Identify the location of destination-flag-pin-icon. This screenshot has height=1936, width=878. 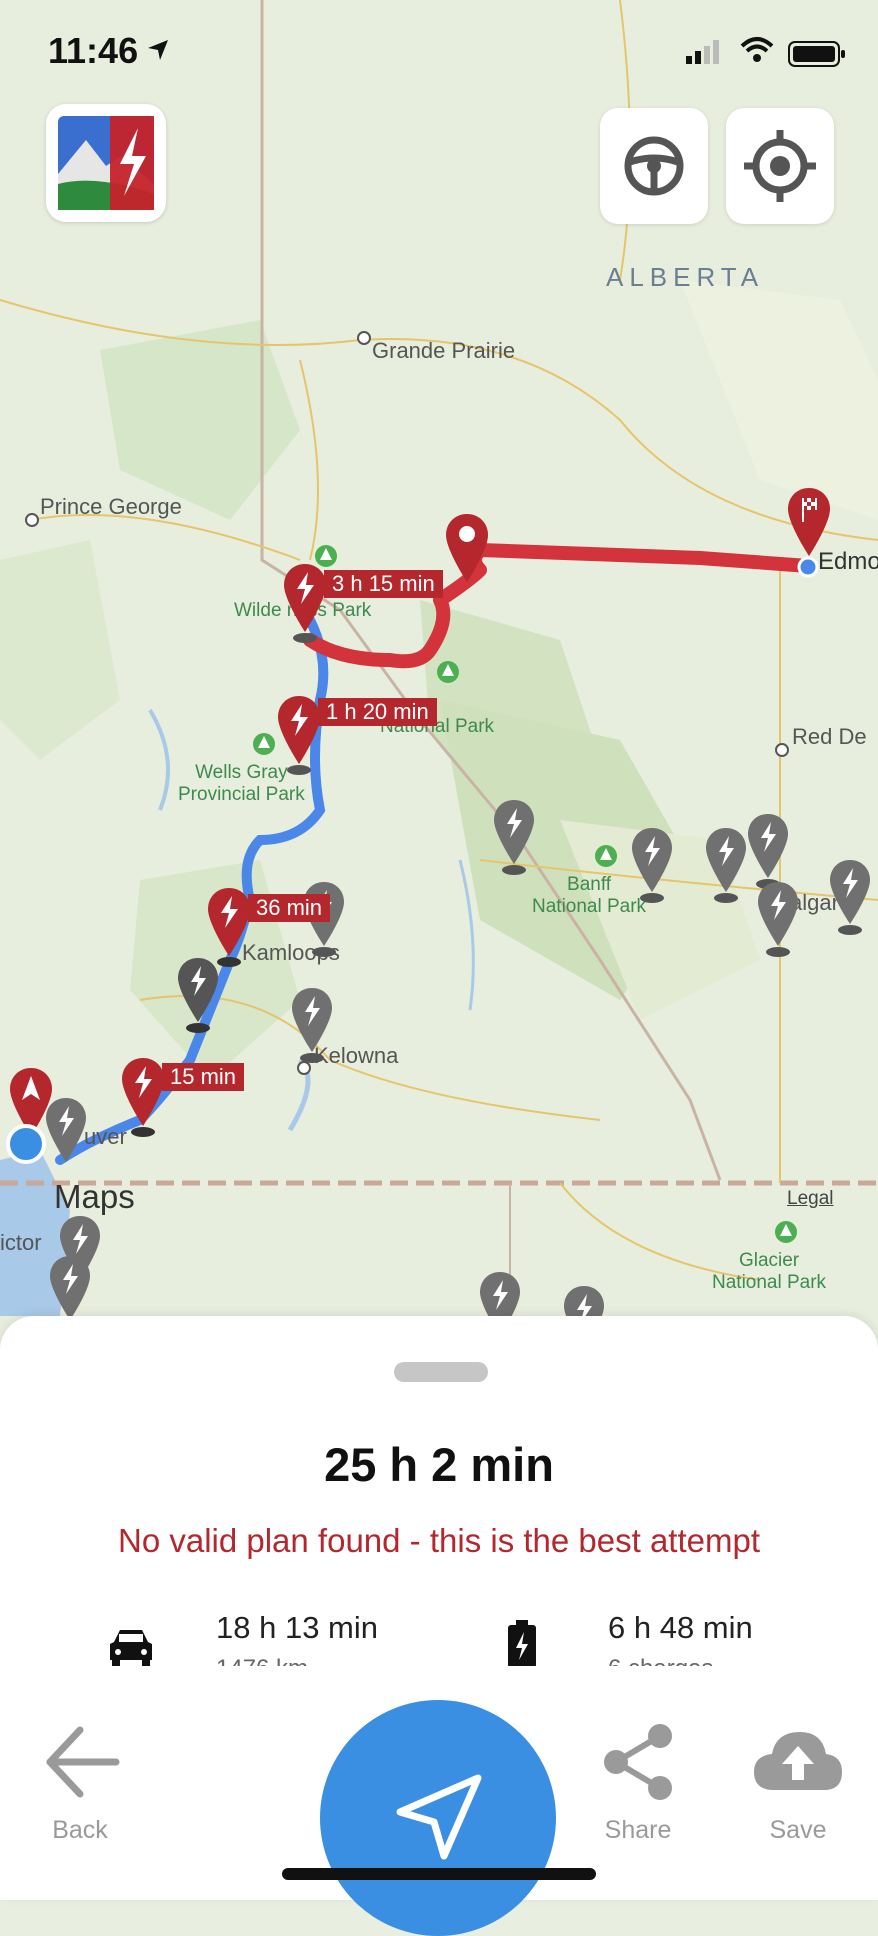
(809, 528).